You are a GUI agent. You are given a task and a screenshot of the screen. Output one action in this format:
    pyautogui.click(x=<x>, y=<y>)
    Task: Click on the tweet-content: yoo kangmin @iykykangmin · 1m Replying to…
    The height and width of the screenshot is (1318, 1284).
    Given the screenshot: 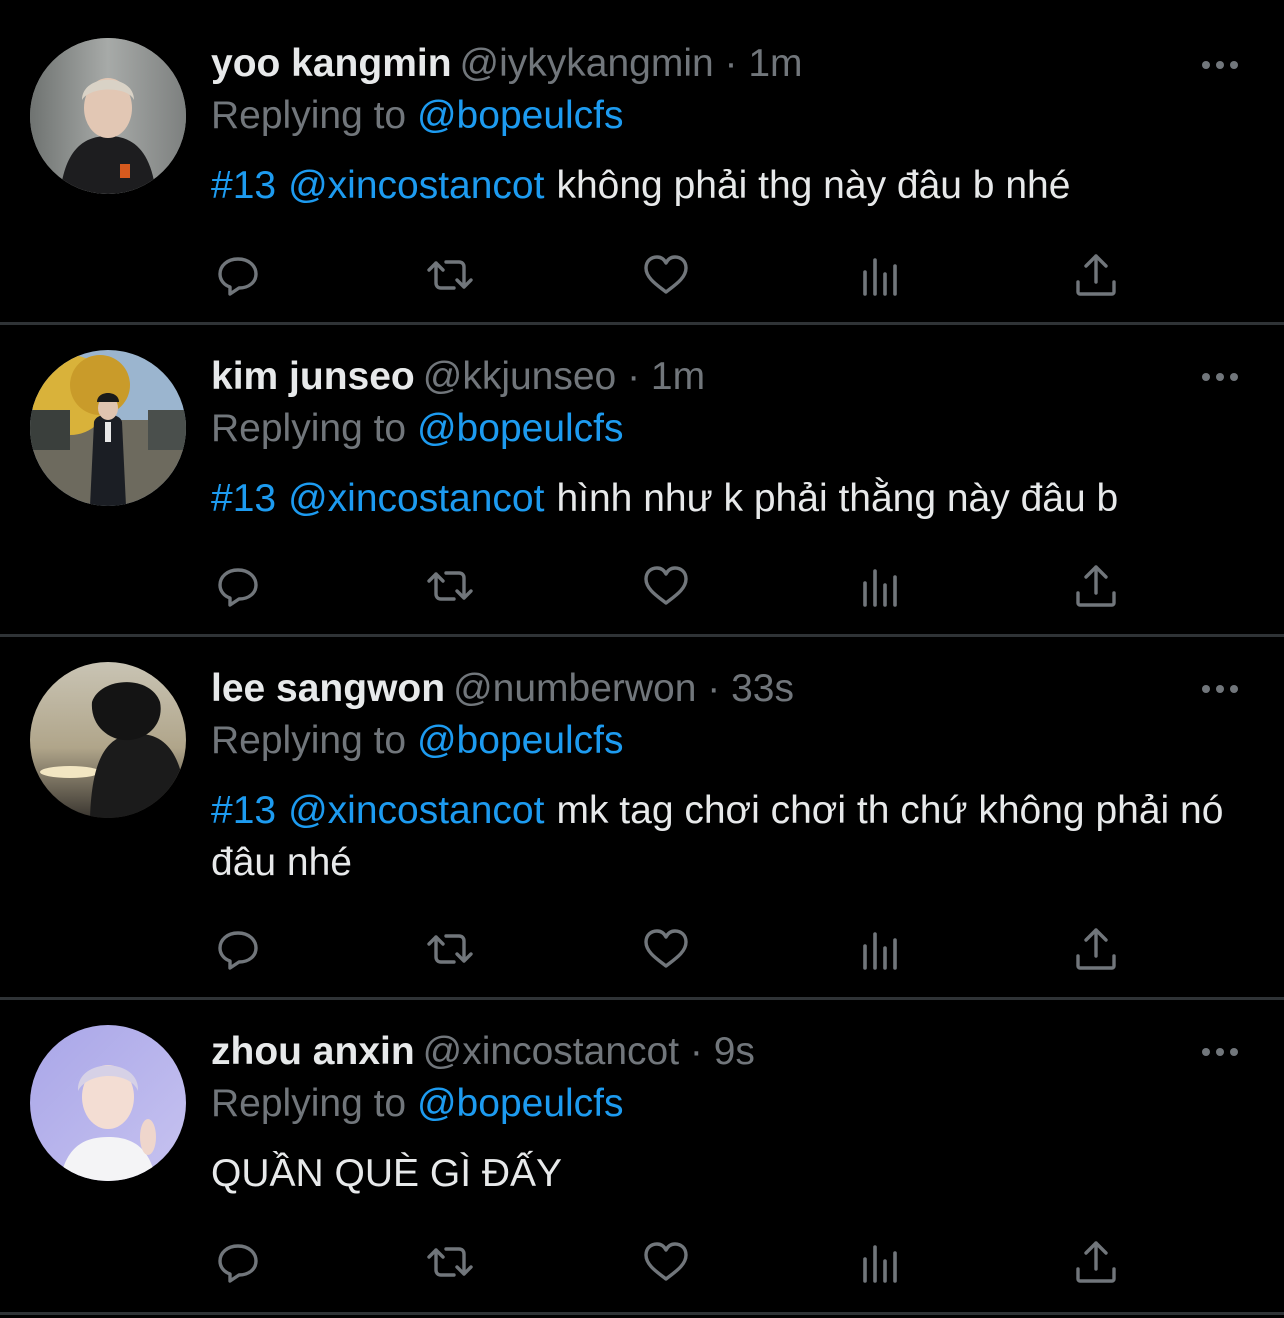 What is the action you would take?
    pyautogui.click(x=727, y=125)
    